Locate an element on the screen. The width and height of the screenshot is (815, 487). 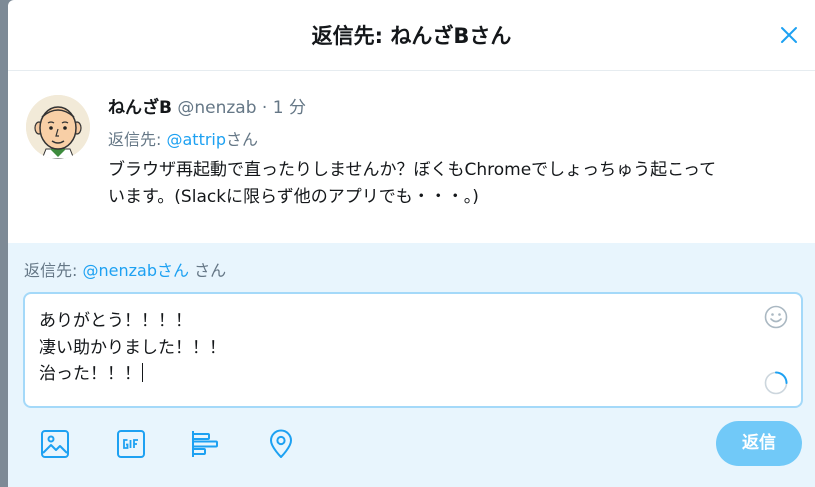
tweet-text-line: います。(Slackに限らず他のアプリでも・・・。) is located at coordinates (293, 197).